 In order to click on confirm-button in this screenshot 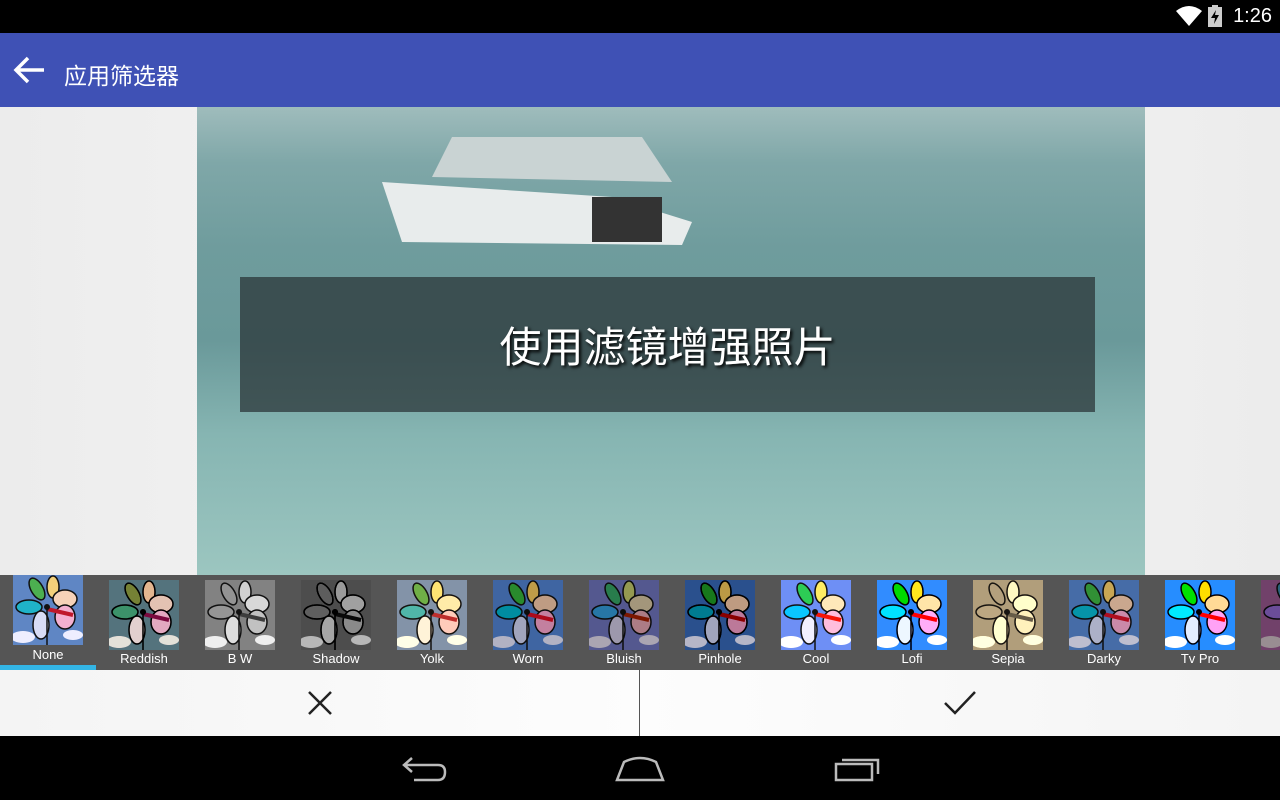, I will do `click(960, 703)`.